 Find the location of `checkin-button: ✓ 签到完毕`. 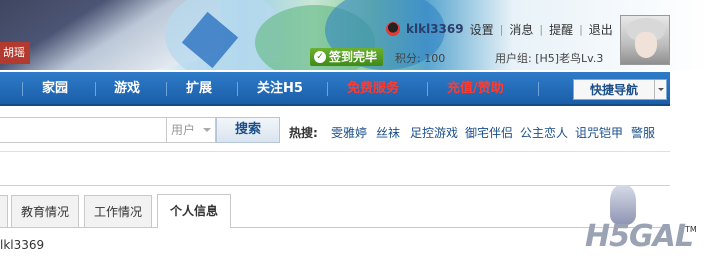

checkin-button: ✓ 签到完毕 is located at coordinates (347, 57).